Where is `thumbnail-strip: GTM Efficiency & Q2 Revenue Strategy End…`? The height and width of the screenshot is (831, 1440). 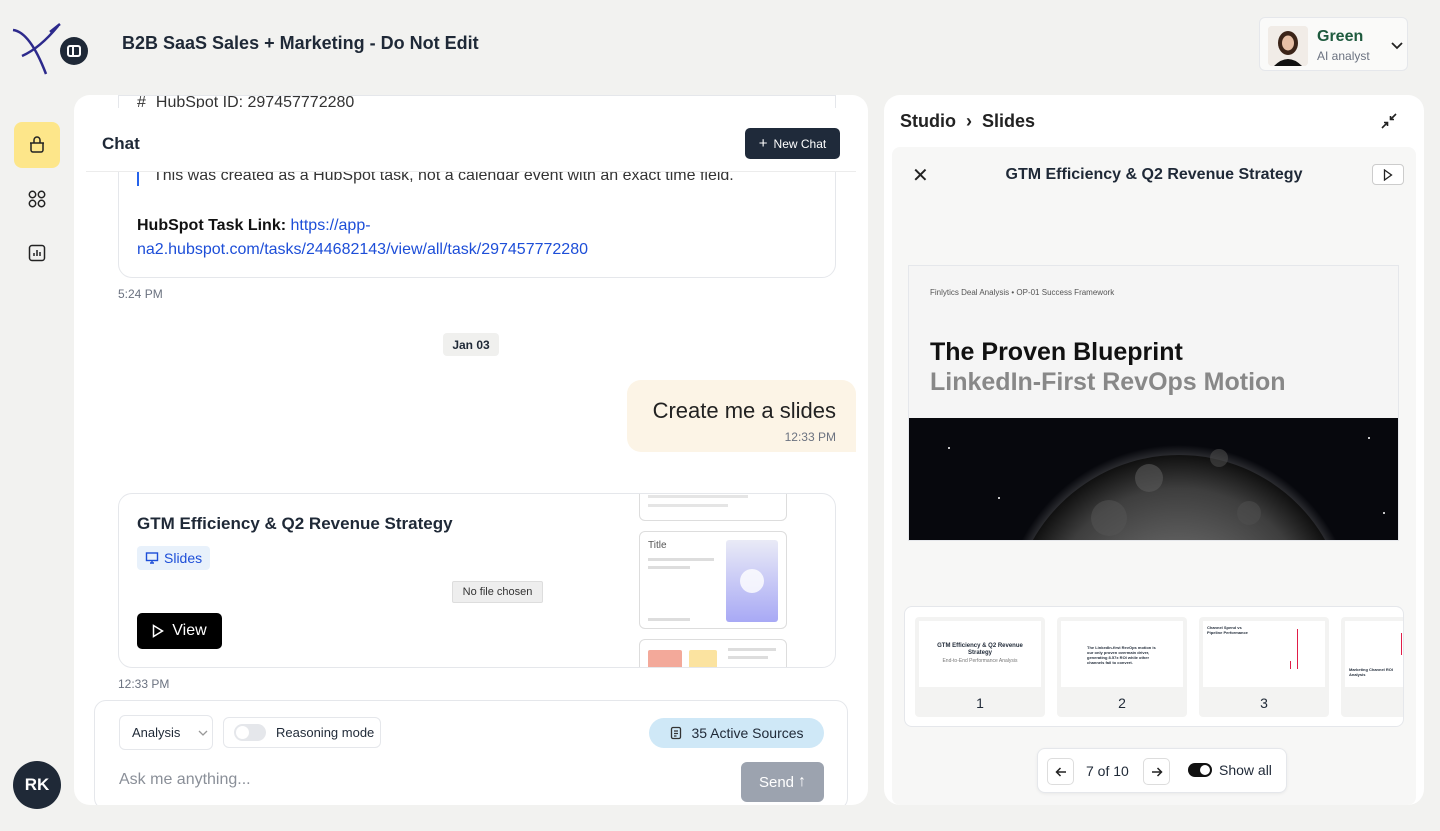 thumbnail-strip: GTM Efficiency & Q2 Revenue Strategy End… is located at coordinates (1154, 666).